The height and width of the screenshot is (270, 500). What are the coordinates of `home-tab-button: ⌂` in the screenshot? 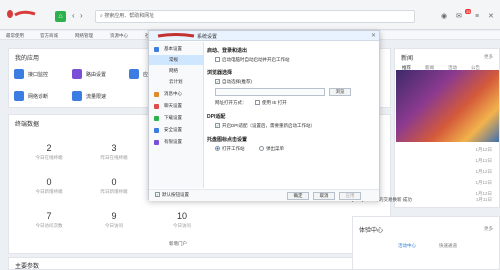 It's located at (60, 16).